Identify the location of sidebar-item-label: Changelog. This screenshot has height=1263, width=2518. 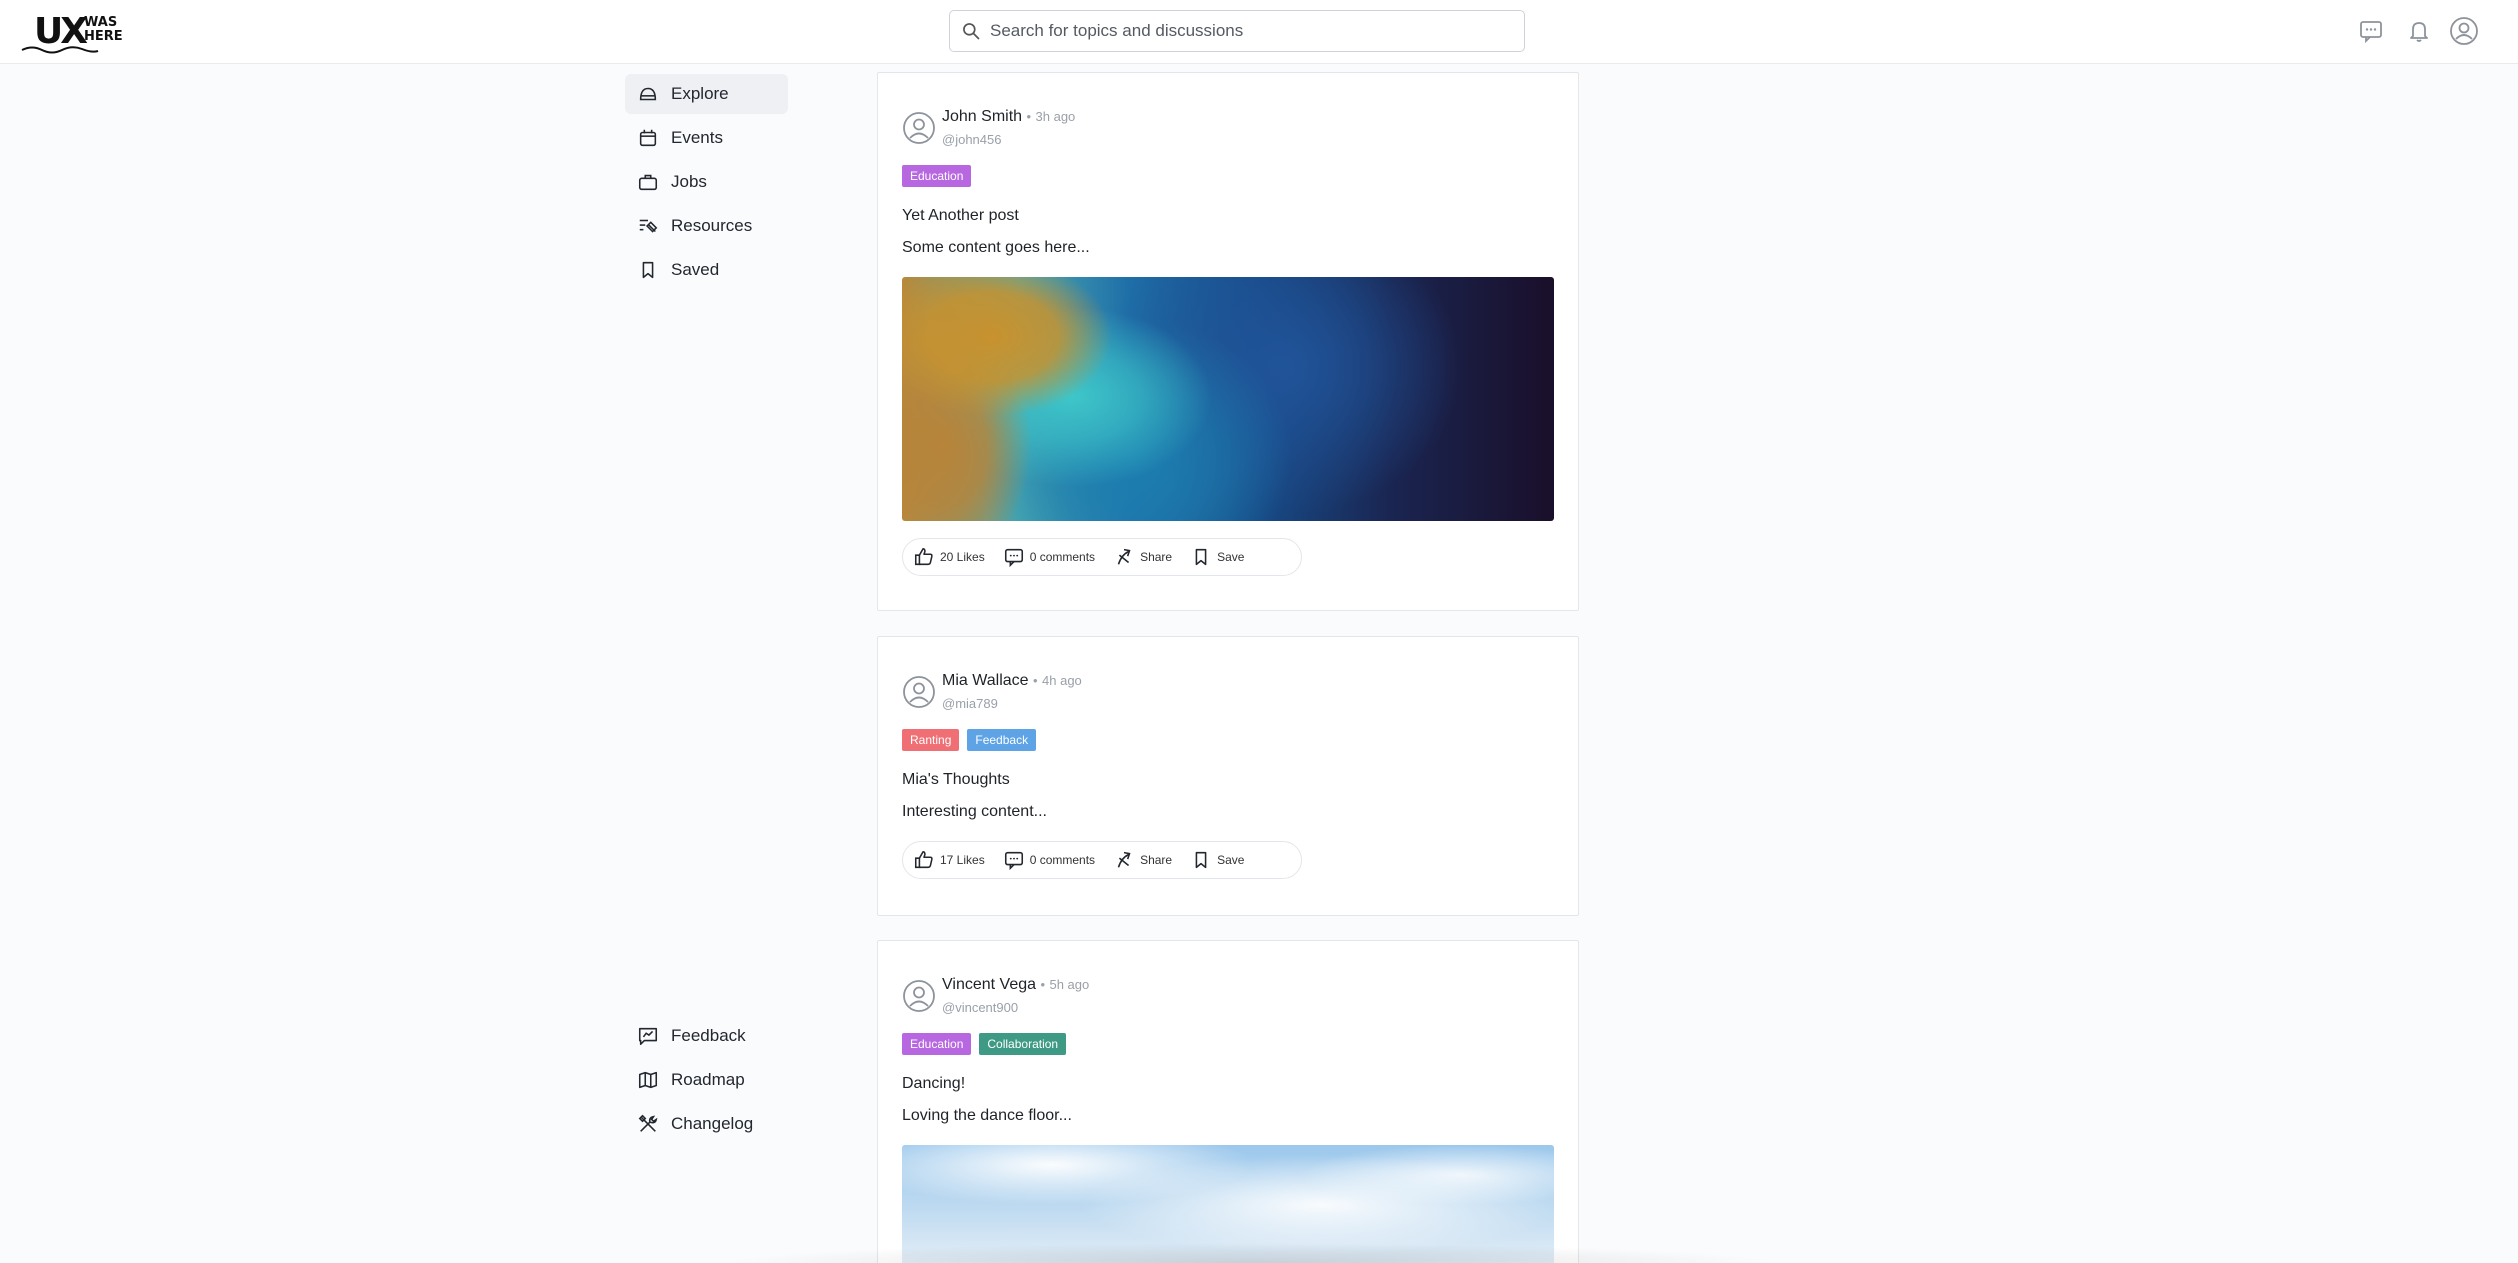
(712, 1123).